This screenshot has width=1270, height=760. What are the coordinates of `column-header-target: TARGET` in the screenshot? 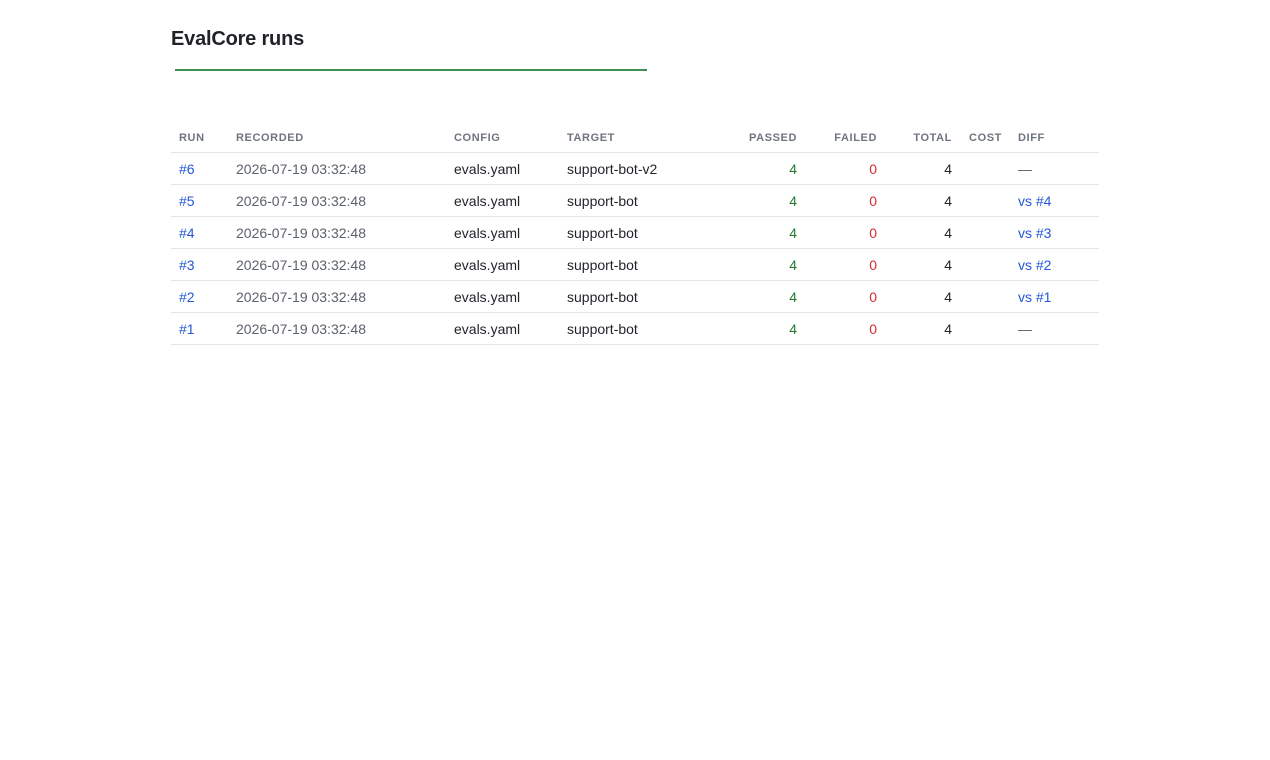 It's located at (644, 138).